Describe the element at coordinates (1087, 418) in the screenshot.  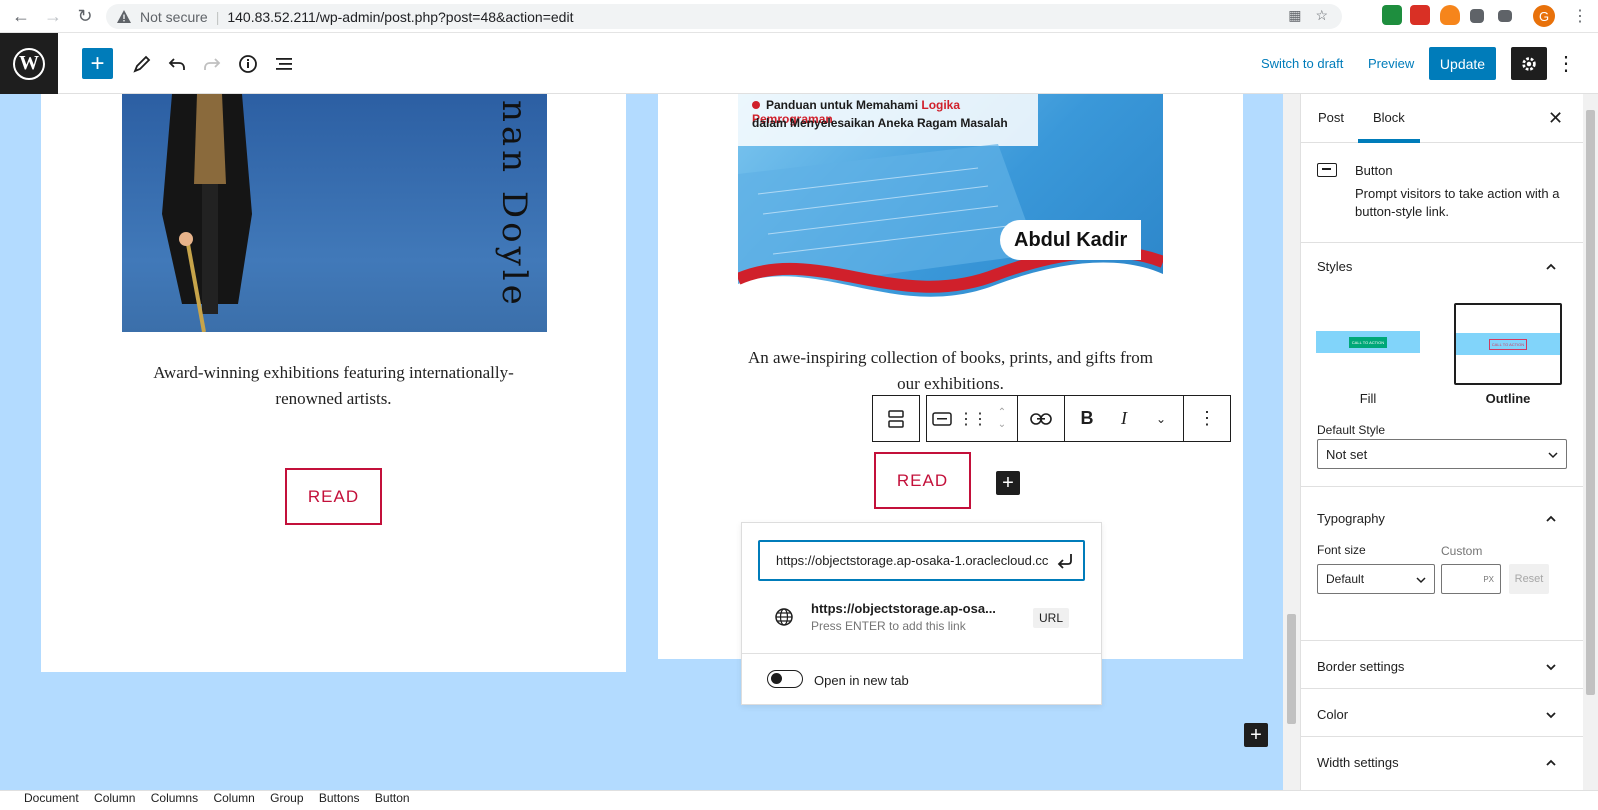
I see `bold-icon: B` at that location.